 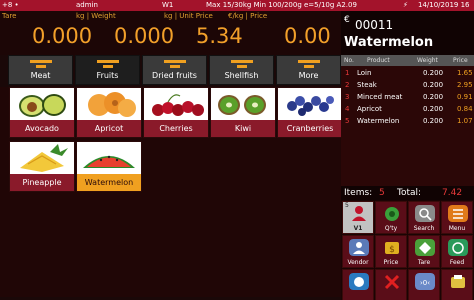 I want to click on table-row: 4 Apricot 0.200 0.84, so click(x=407, y=109).